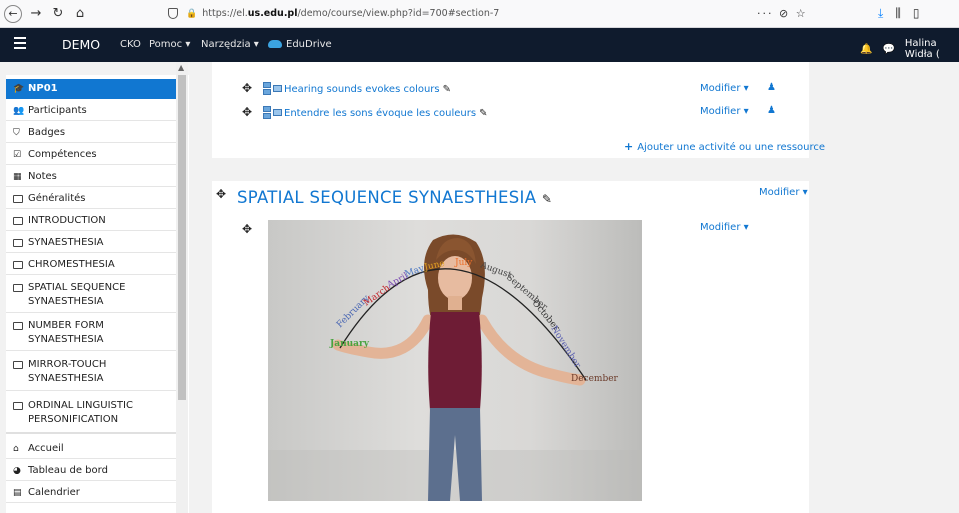  I want to click on nav-link-cko: CKO, so click(130, 44).